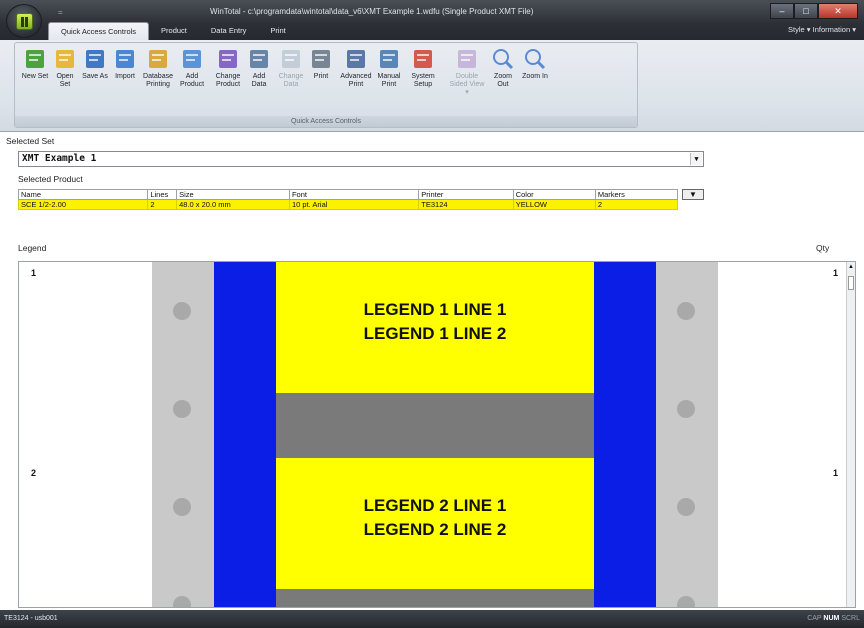 The width and height of the screenshot is (864, 628). What do you see at coordinates (30, 141) in the screenshot?
I see `selected-set-label: Selected Set` at bounding box center [30, 141].